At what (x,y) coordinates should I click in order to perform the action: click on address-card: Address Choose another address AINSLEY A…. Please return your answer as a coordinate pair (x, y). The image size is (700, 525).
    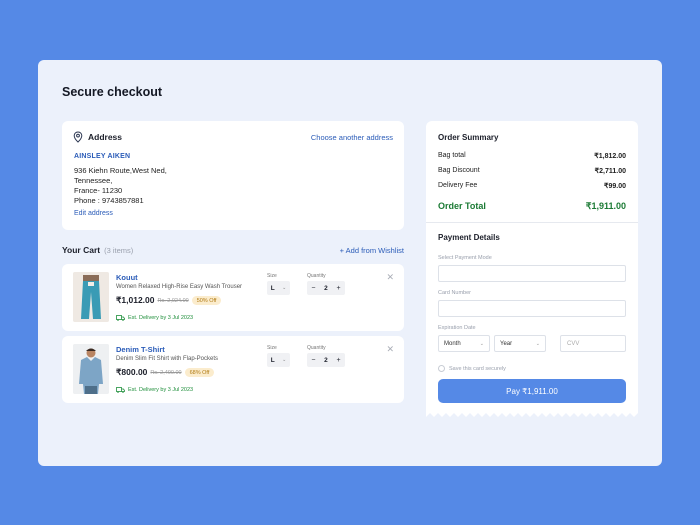
    Looking at the image, I should click on (233, 175).